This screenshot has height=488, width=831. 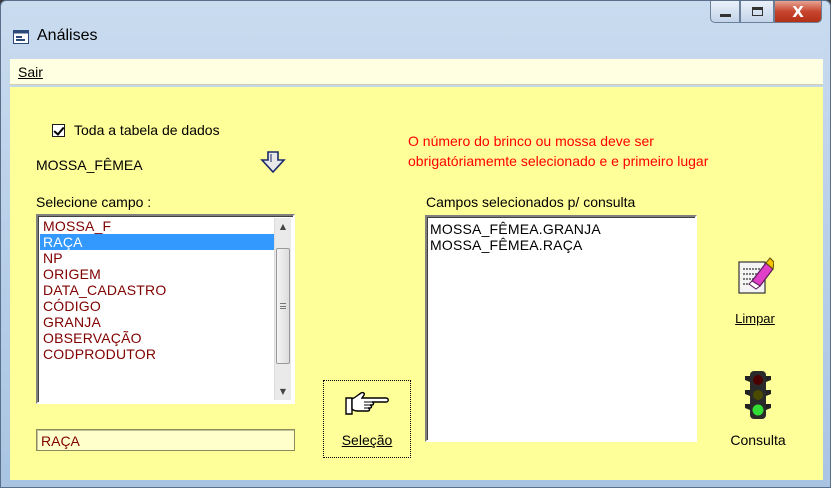 I want to click on list-item: MOSSA_F, so click(x=157, y=226).